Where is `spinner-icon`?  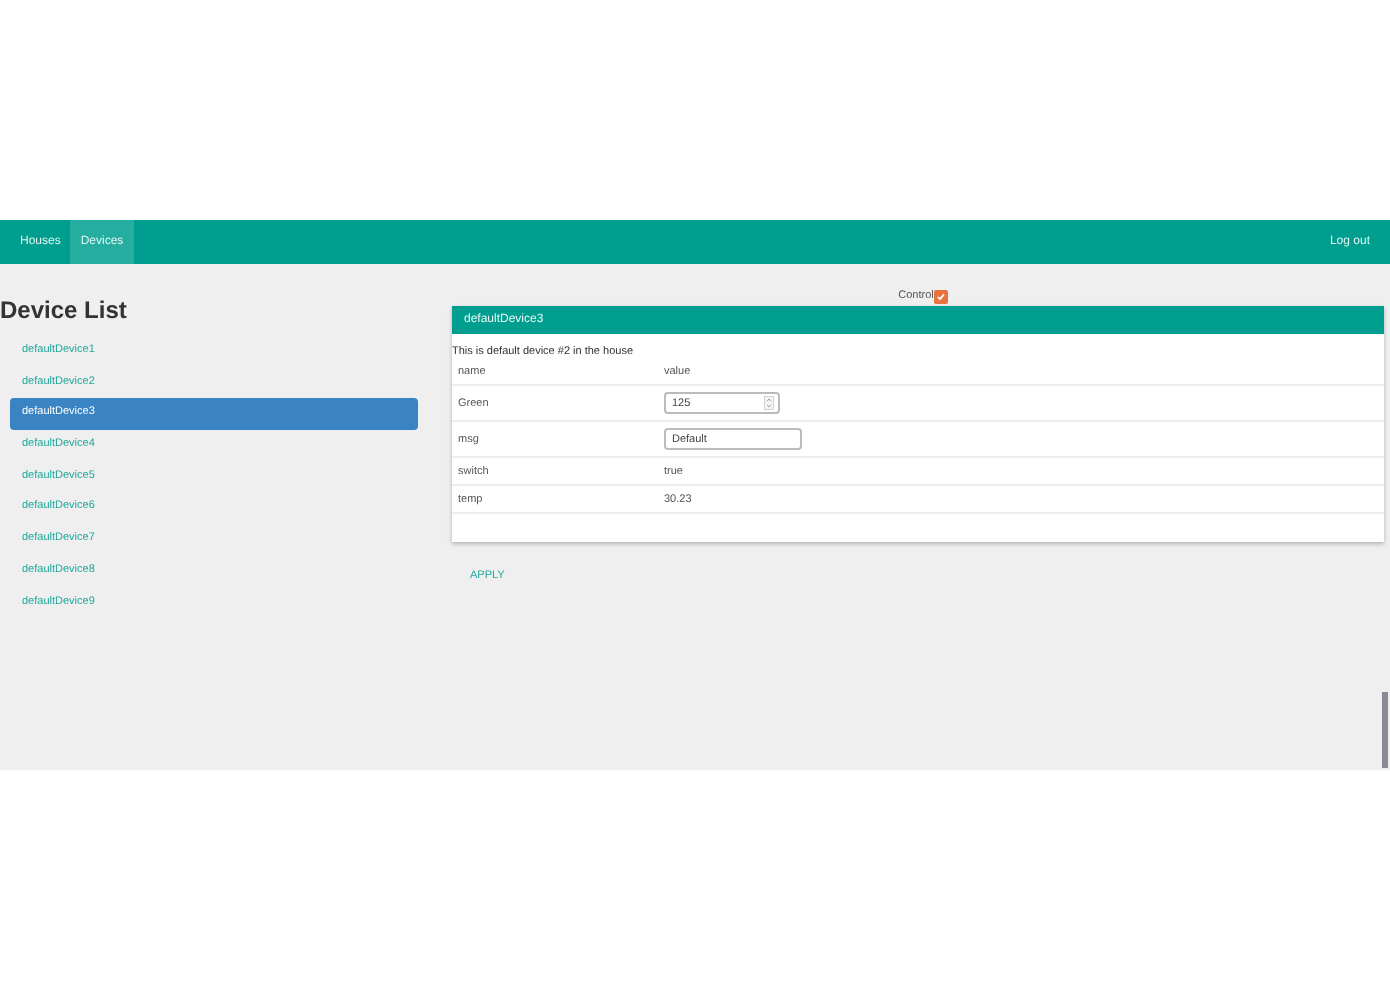
spinner-icon is located at coordinates (769, 403).